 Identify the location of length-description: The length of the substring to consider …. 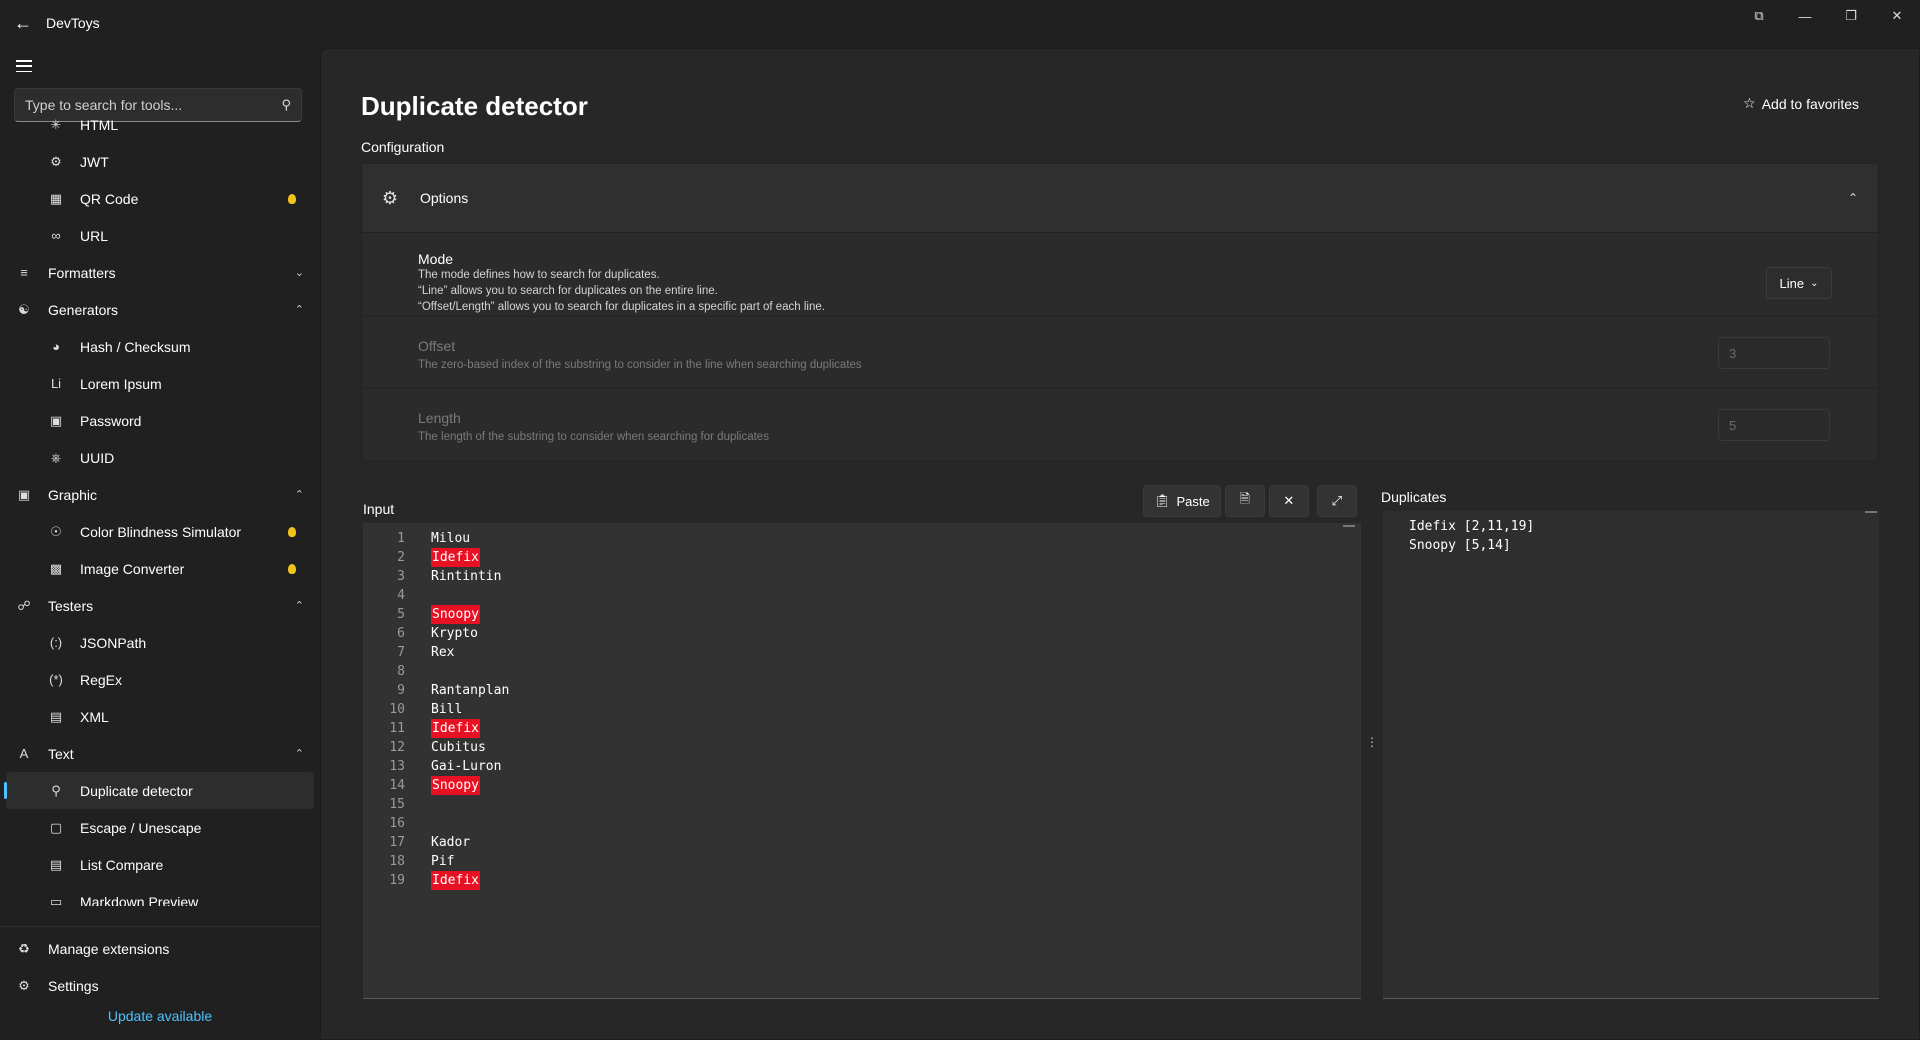
(593, 437).